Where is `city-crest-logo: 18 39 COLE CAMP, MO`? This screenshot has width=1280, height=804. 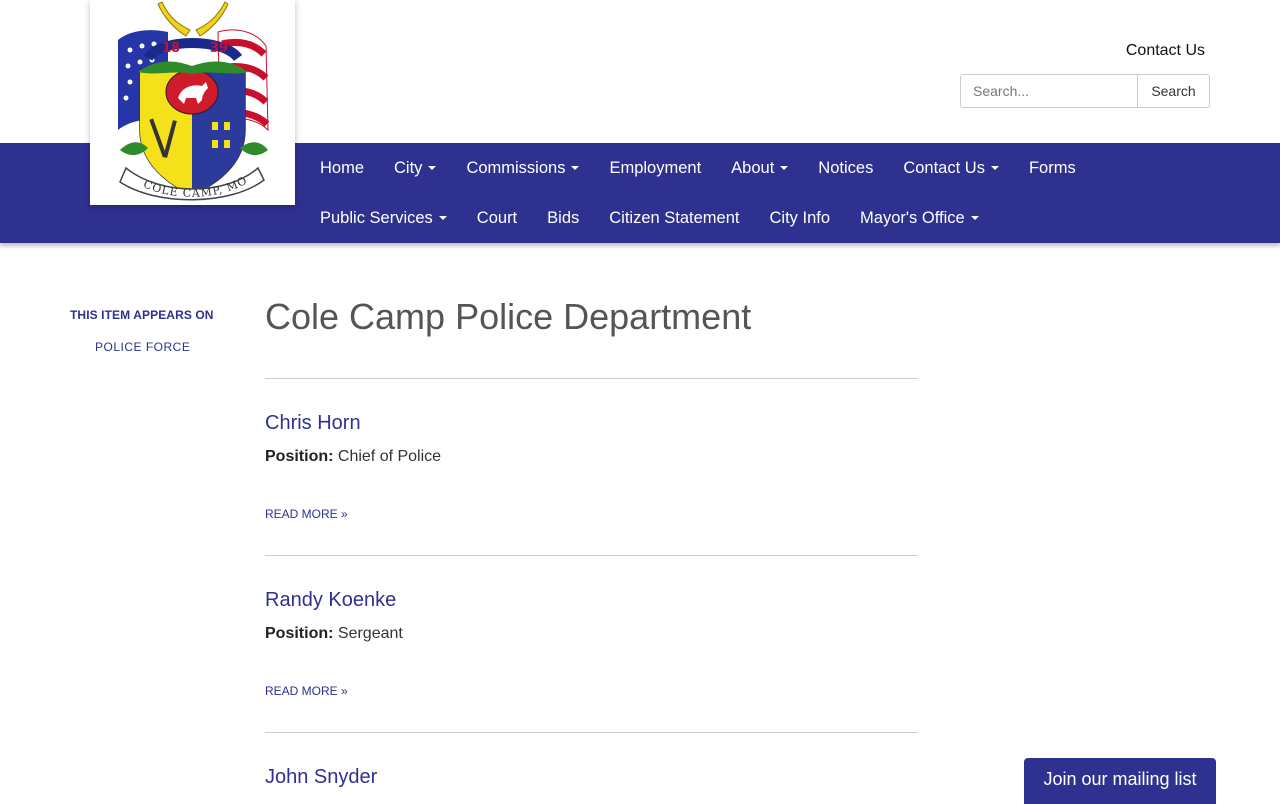
city-crest-logo: 18 39 COLE CAMP, MO is located at coordinates (194, 101).